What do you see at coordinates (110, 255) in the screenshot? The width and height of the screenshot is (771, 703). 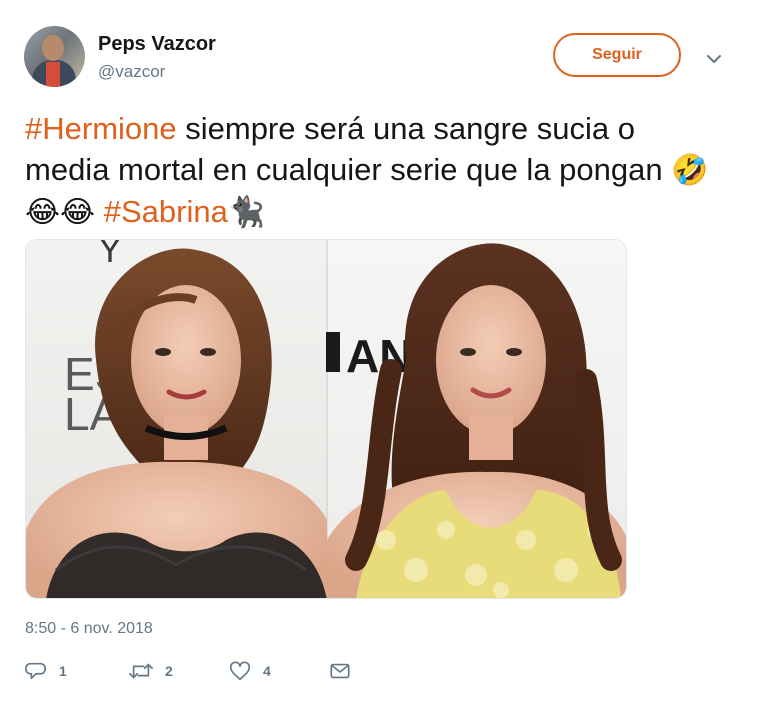 I see `photo-bg-letter-y: Y` at bounding box center [110, 255].